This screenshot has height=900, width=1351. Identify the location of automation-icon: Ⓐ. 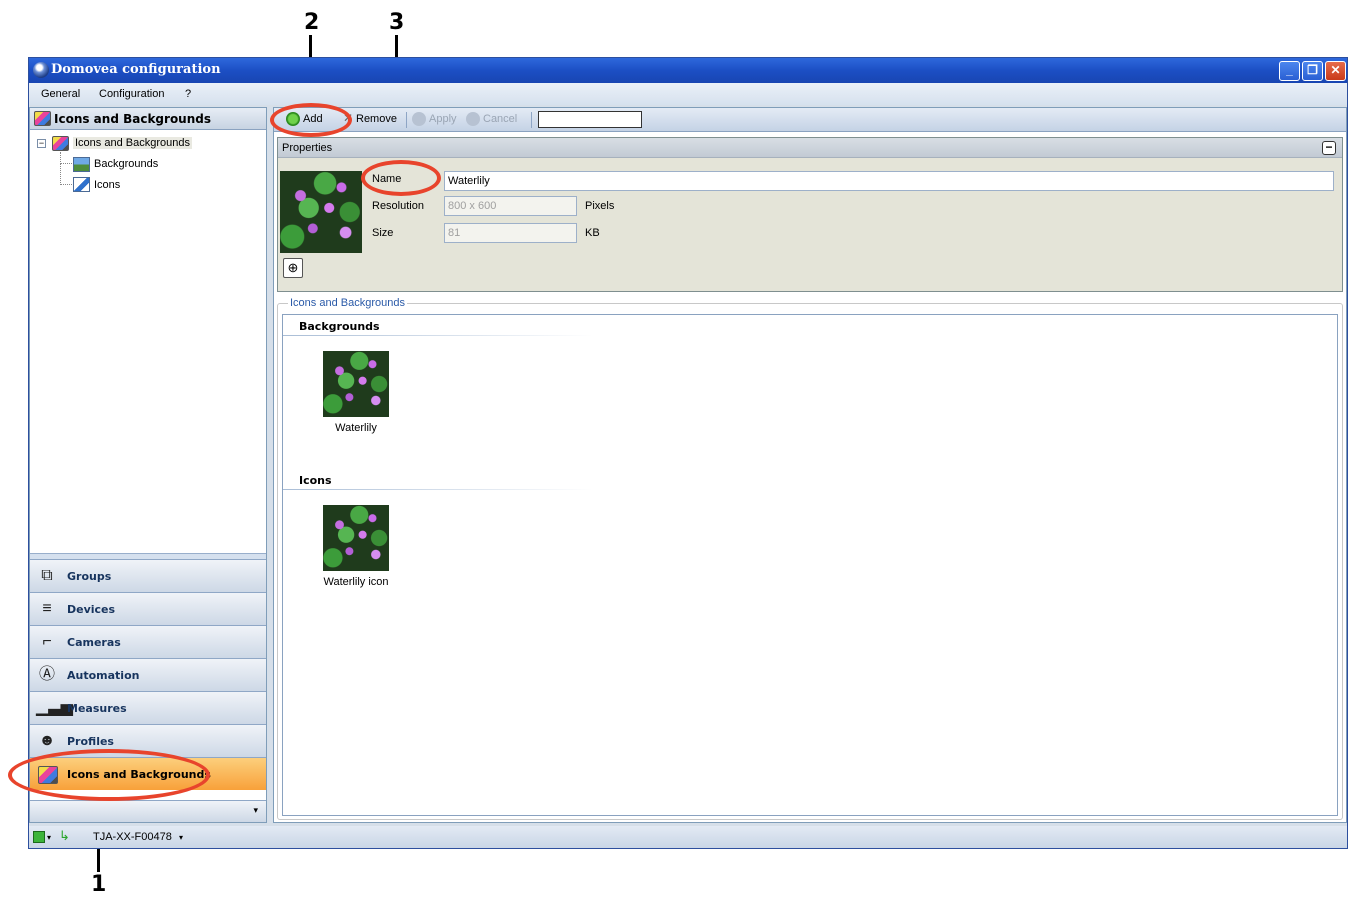
(46, 674).